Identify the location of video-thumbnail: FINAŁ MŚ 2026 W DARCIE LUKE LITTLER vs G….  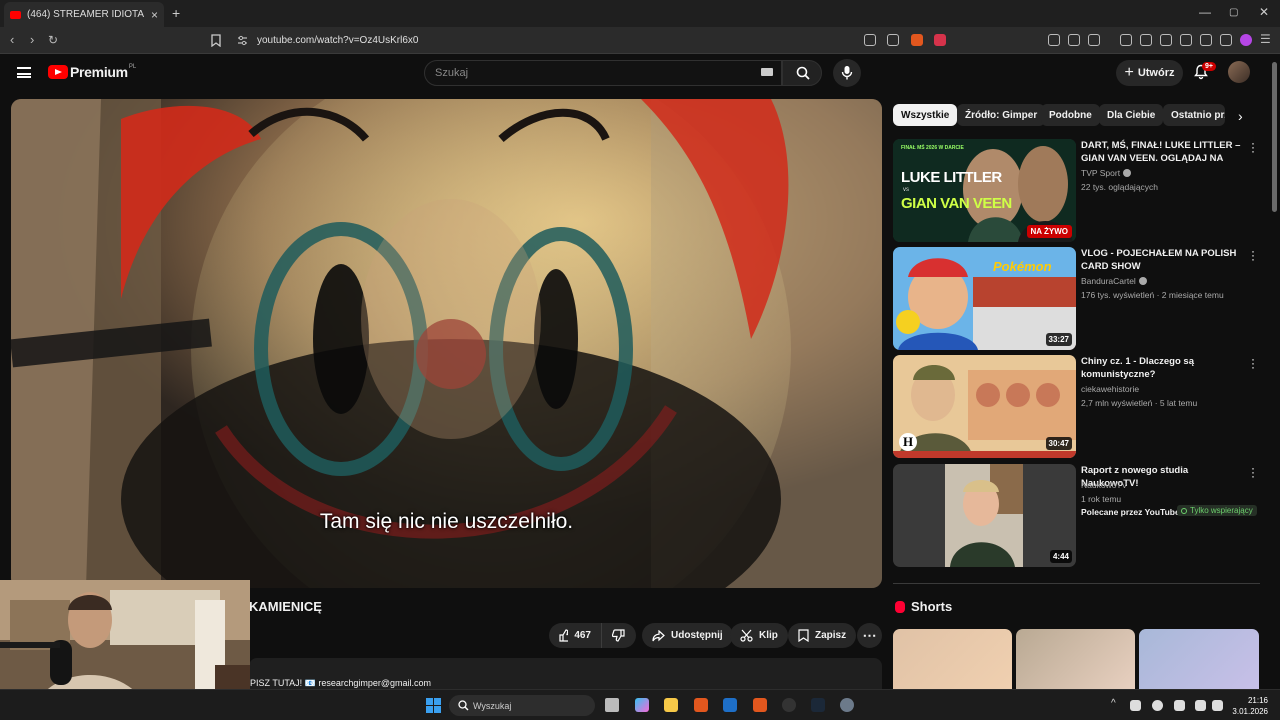
(984, 190).